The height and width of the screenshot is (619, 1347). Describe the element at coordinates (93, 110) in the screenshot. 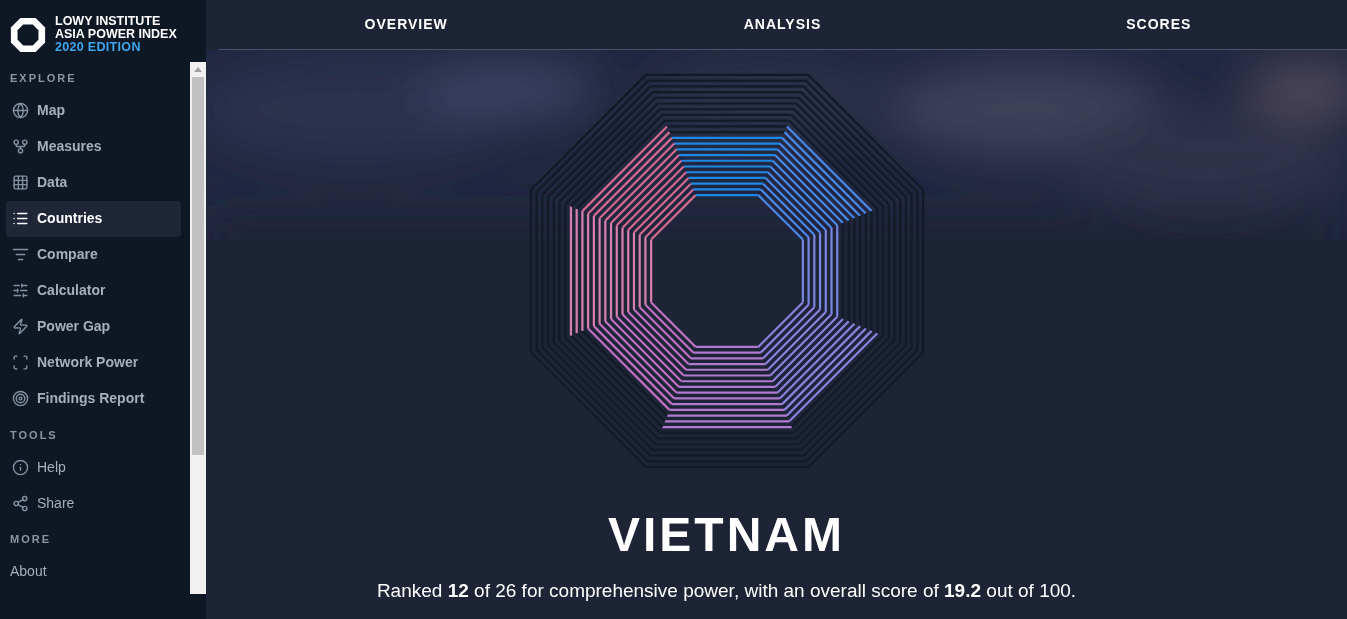

I see `sidebar-item: Map` at that location.